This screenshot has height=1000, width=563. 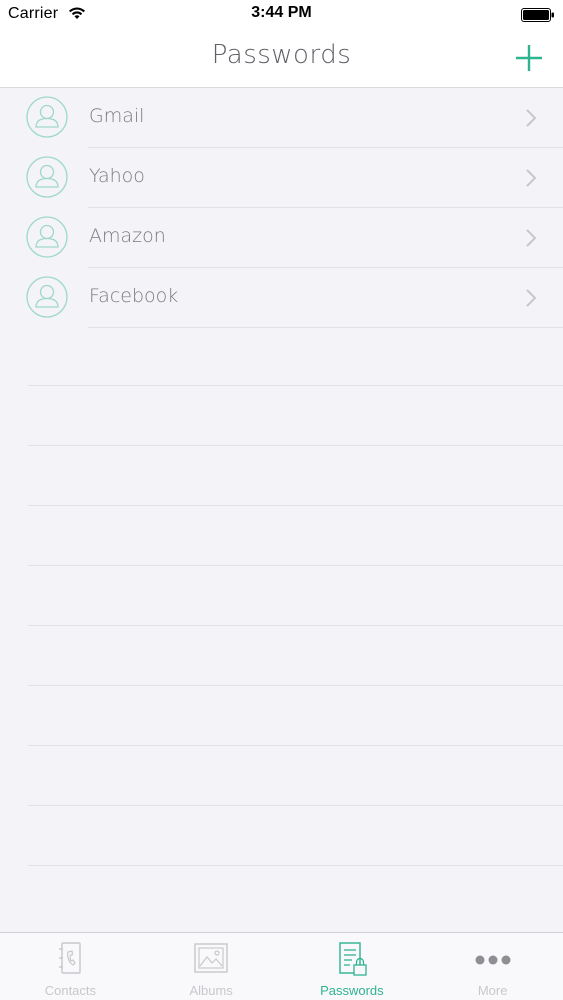 I want to click on plus-icon, so click(x=529, y=58).